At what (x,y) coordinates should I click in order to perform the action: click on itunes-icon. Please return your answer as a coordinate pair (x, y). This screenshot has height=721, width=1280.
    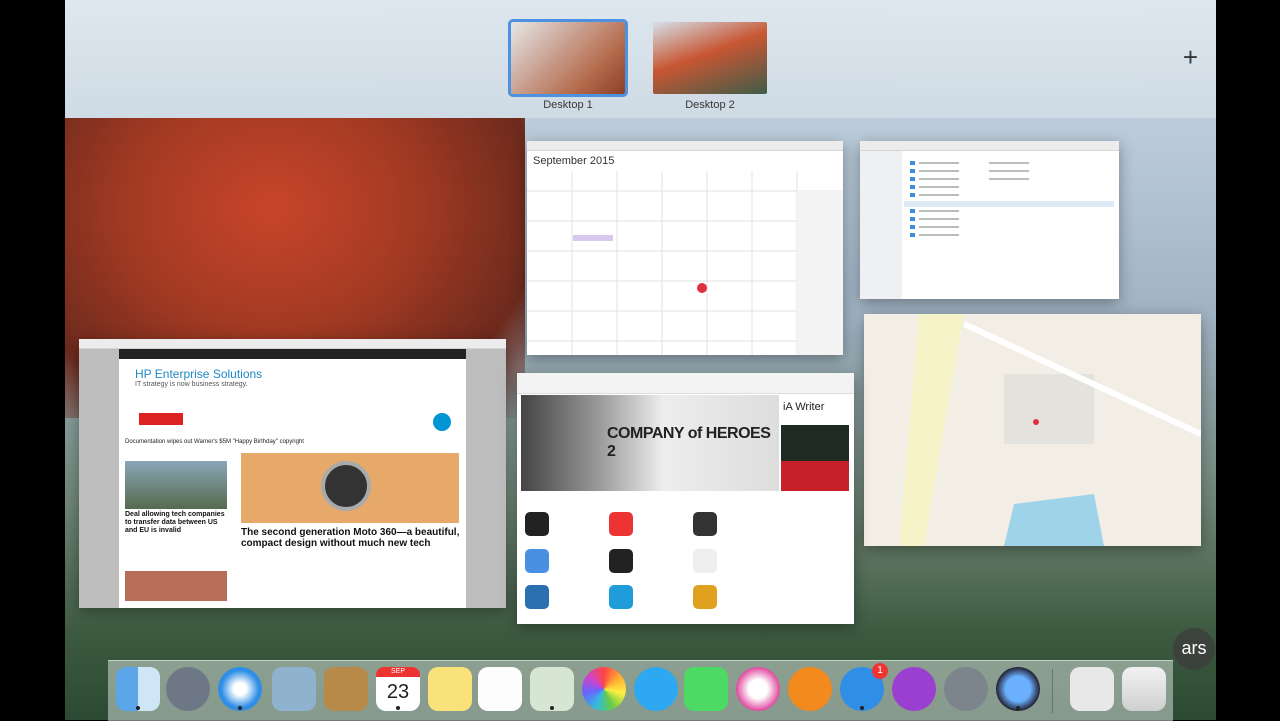
    Looking at the image, I should click on (758, 689).